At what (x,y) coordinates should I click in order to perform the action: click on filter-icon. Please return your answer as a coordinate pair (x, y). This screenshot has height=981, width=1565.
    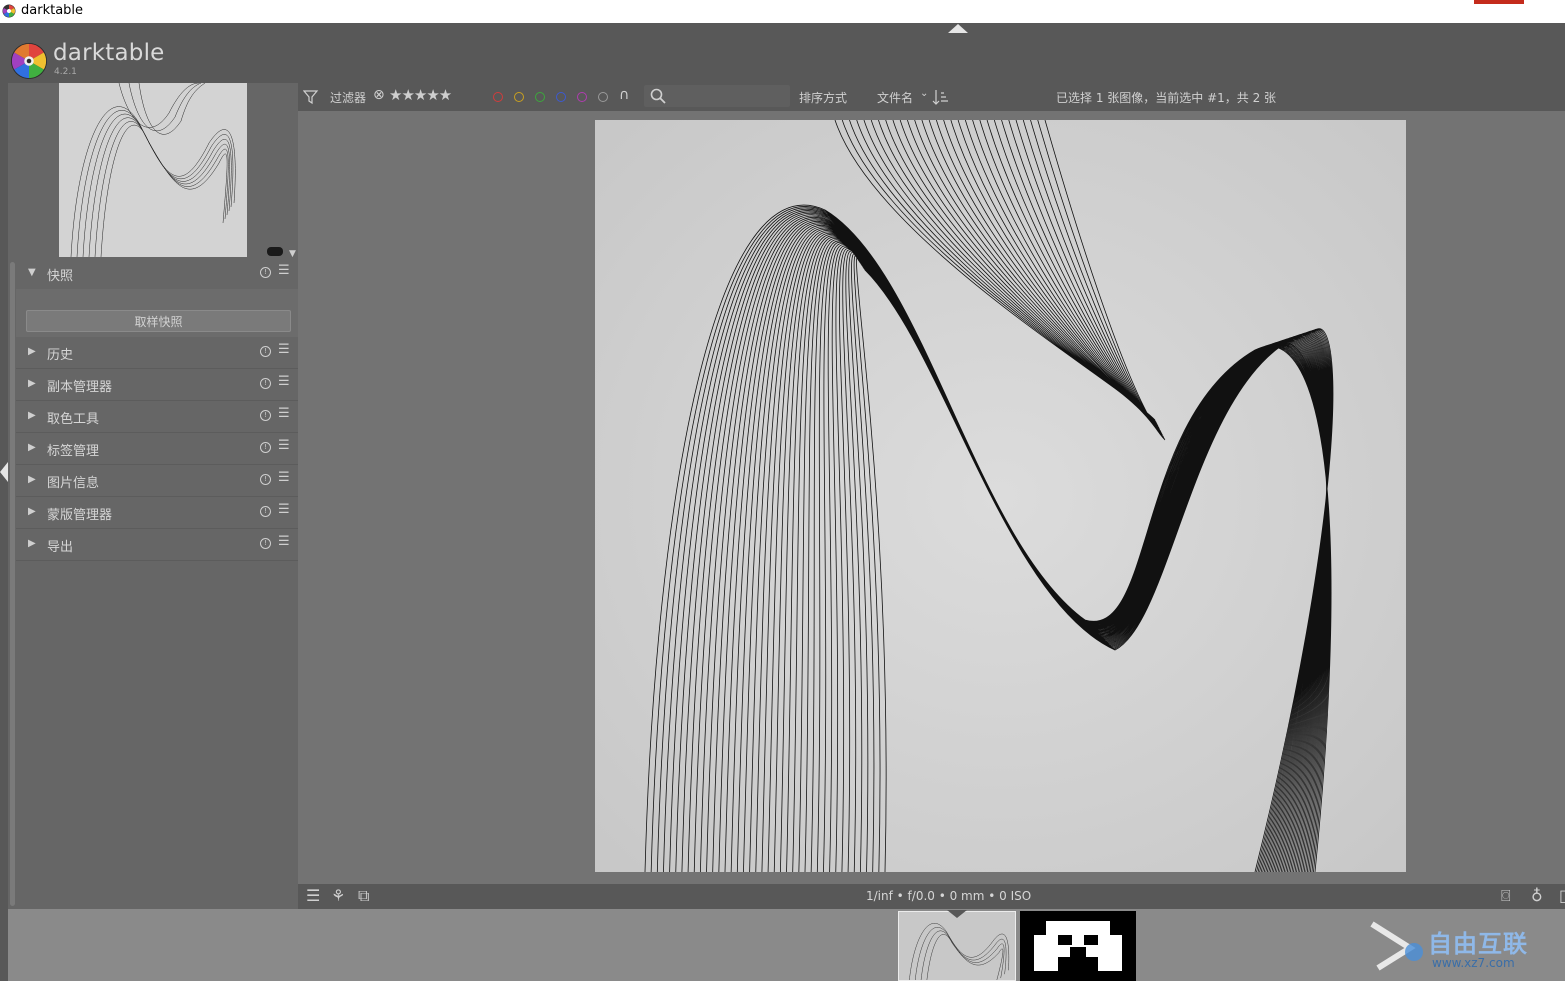
    Looking at the image, I should click on (311, 97).